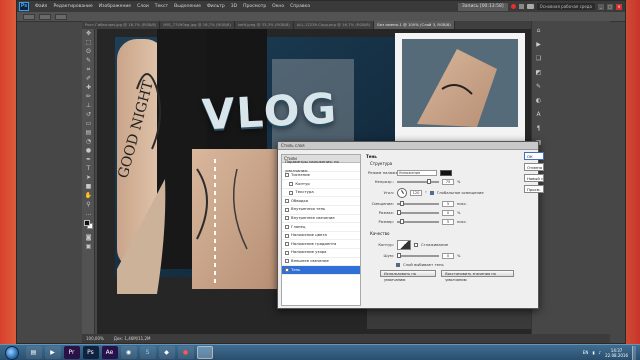 This screenshot has width=640, height=360. I want to click on adjustments-panel-icon: ◐, so click(538, 100).